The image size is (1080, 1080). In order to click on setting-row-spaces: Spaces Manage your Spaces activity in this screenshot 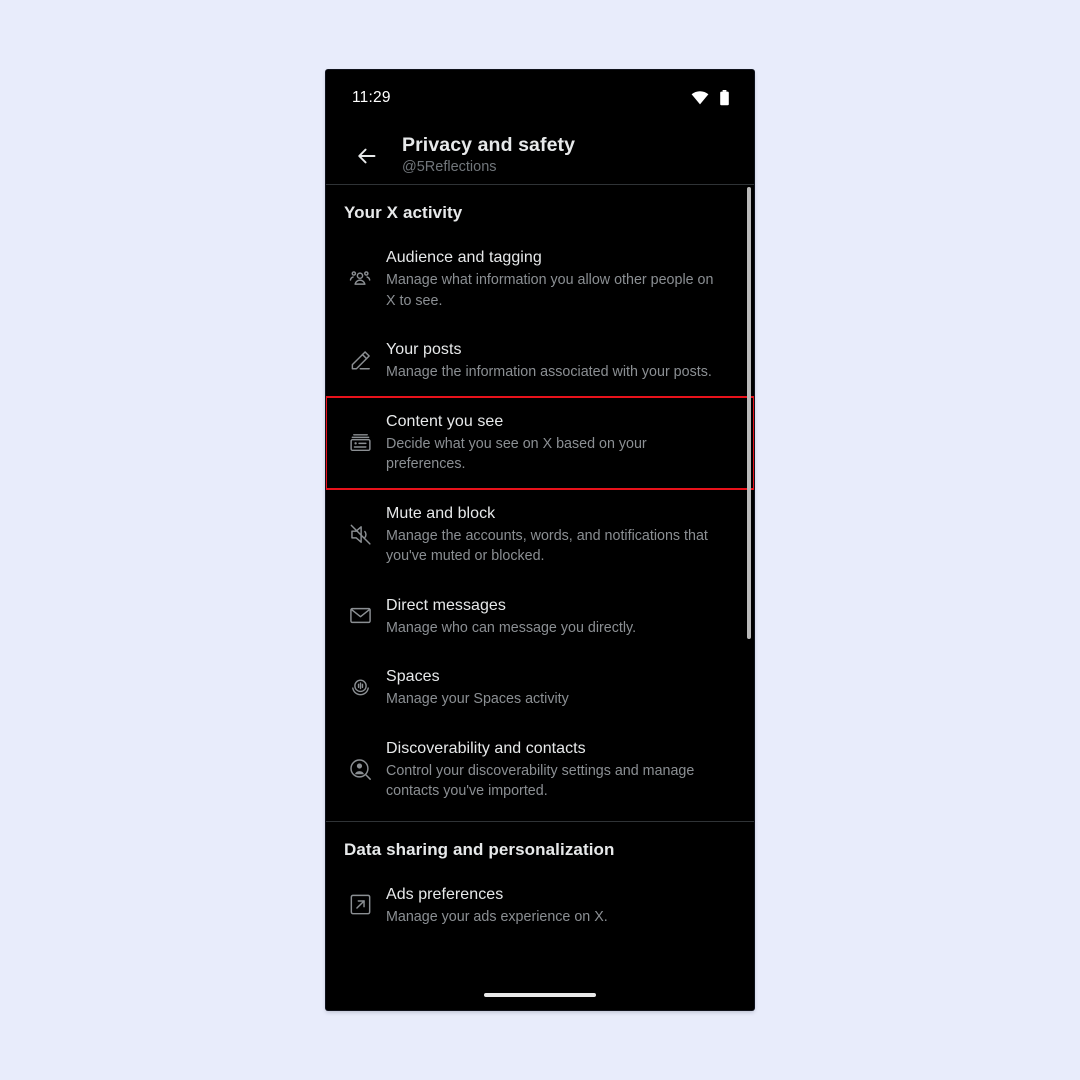, I will do `click(540, 688)`.